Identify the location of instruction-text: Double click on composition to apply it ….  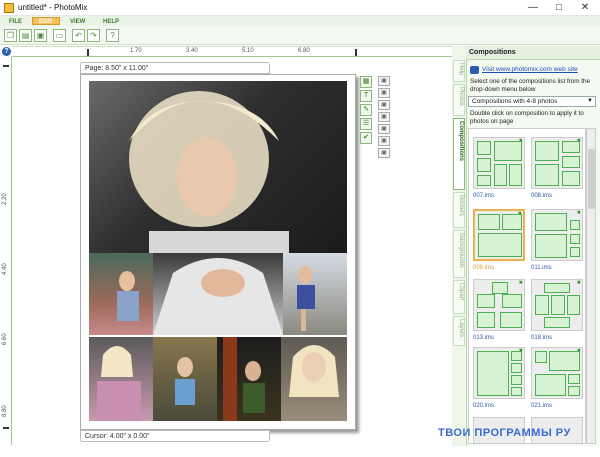
(527, 117).